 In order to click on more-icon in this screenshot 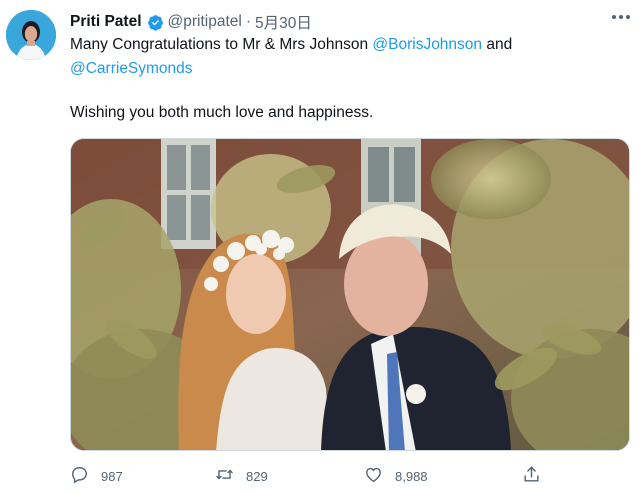, I will do `click(621, 17)`.